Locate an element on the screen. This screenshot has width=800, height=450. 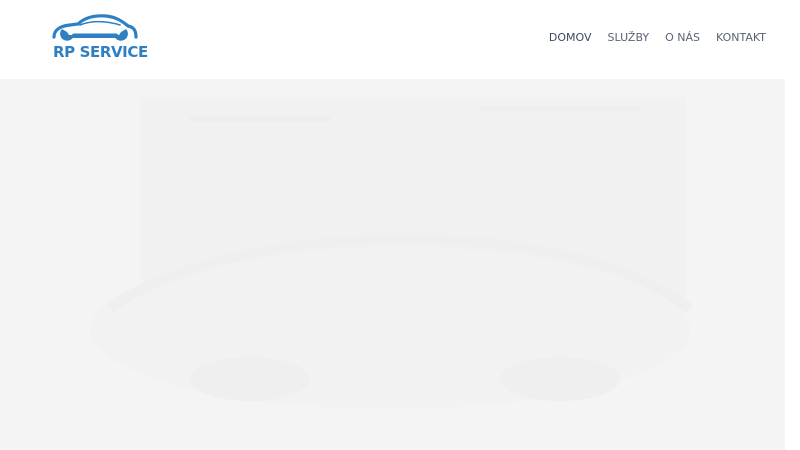
car-wrench-logo-icon is located at coordinates (95, 27).